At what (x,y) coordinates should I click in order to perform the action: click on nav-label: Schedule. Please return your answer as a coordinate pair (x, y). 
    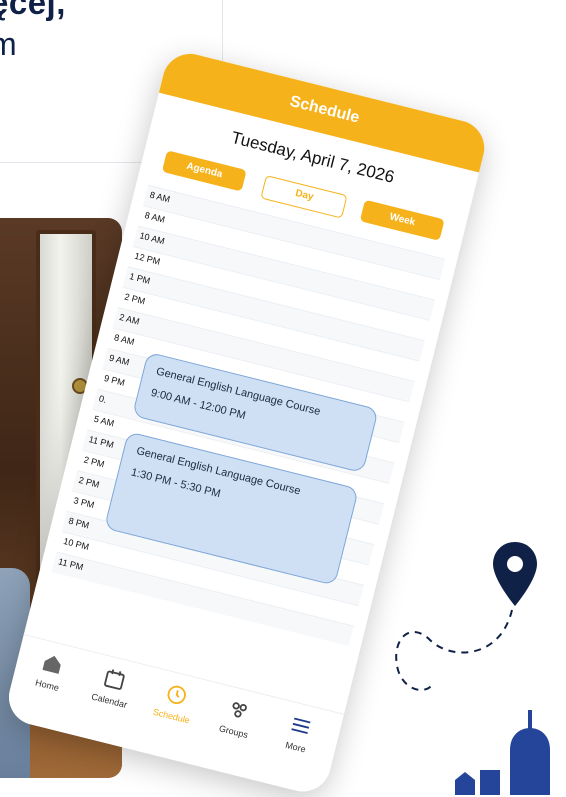
    Looking at the image, I should click on (171, 716).